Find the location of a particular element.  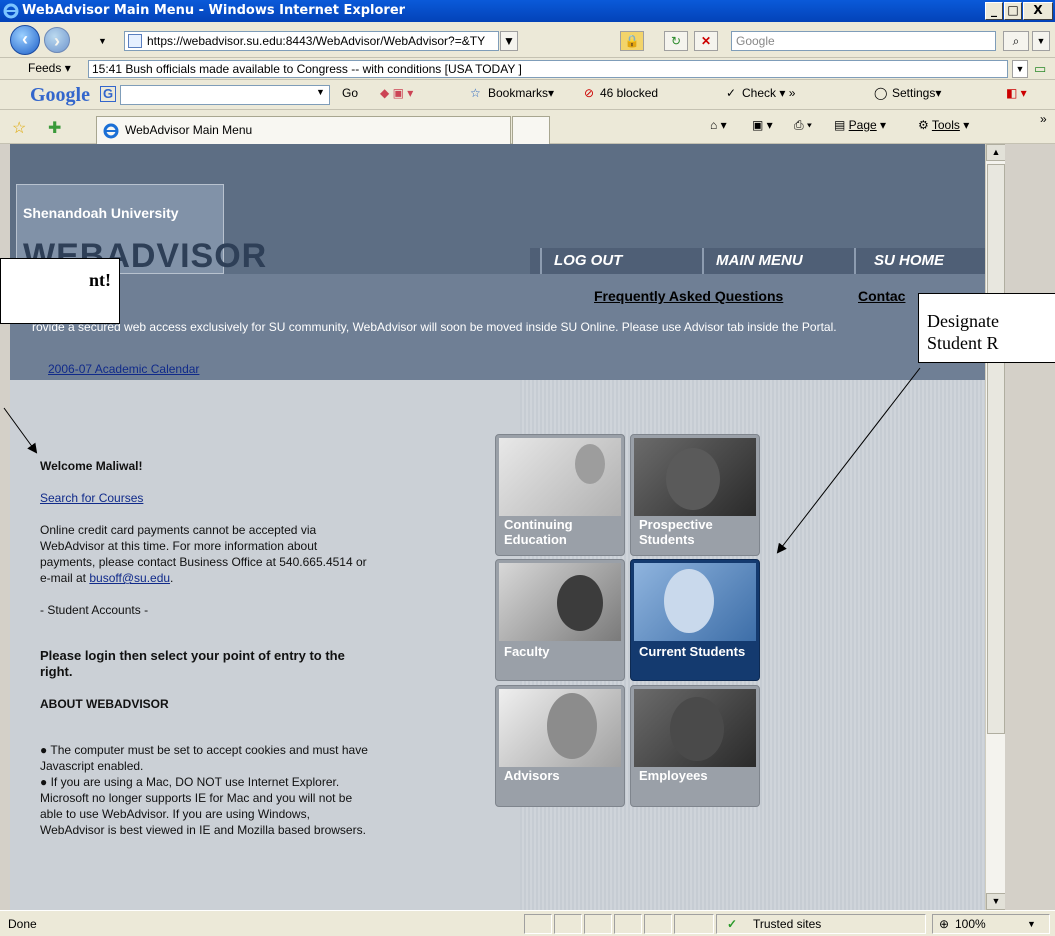

tile-continuing-education: Continuing Education is located at coordinates (560, 495).